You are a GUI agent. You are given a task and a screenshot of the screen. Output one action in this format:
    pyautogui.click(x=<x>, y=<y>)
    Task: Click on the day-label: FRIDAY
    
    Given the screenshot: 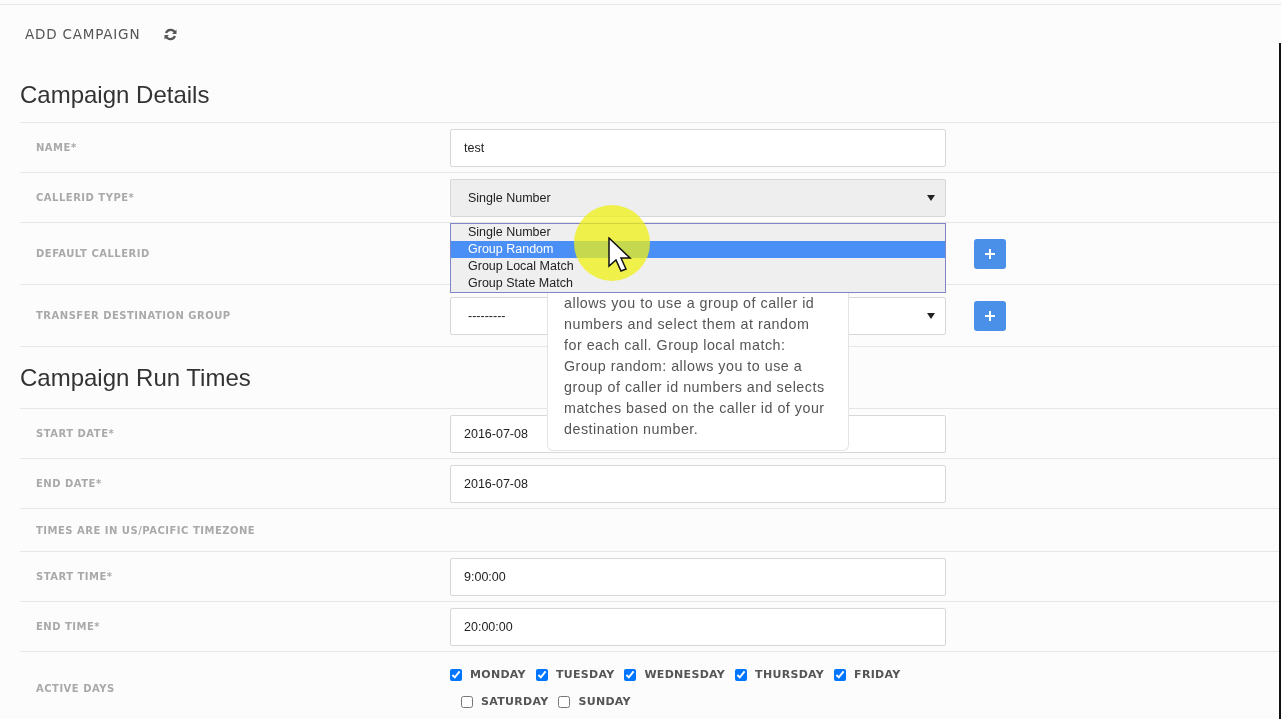 What is the action you would take?
    pyautogui.click(x=877, y=674)
    